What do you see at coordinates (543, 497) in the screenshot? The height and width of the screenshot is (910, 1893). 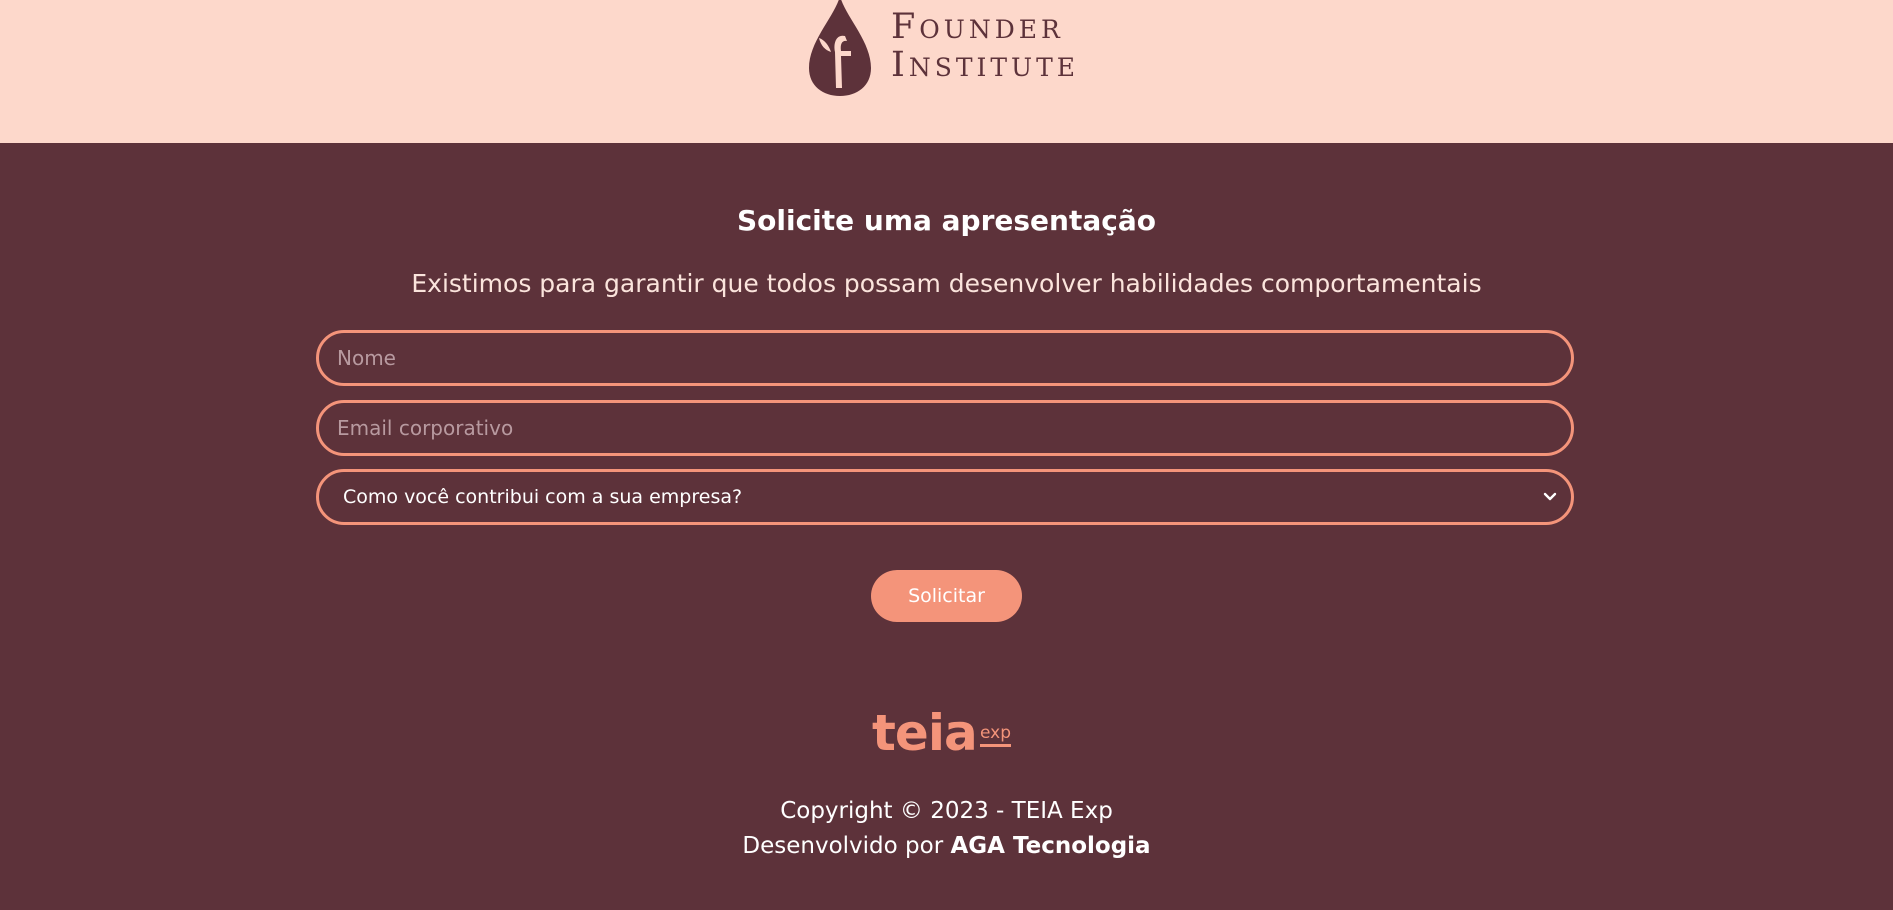 I see `role-select-value: Como você contribui com a sua empresa?` at bounding box center [543, 497].